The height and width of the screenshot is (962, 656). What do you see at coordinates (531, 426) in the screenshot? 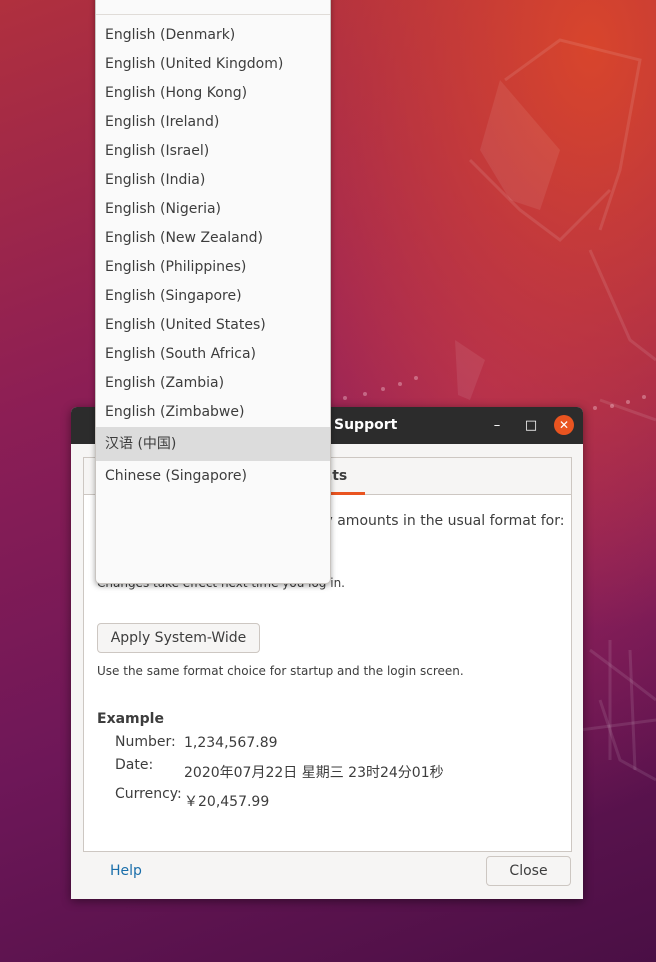
I see `maximize-icon: □` at bounding box center [531, 426].